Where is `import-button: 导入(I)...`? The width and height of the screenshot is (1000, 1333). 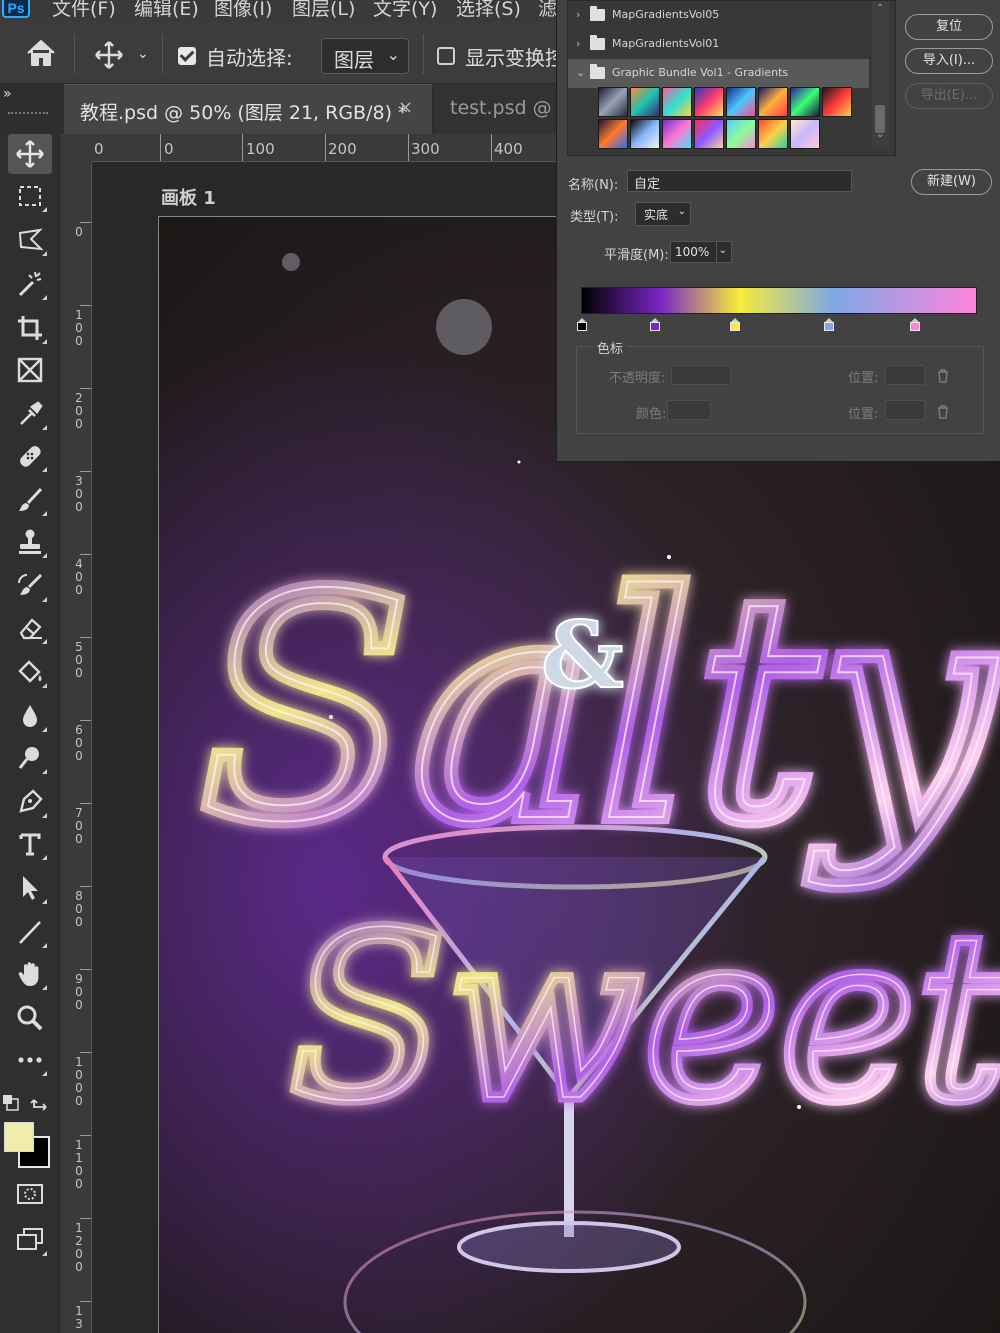
import-button: 导入(I)... is located at coordinates (949, 61).